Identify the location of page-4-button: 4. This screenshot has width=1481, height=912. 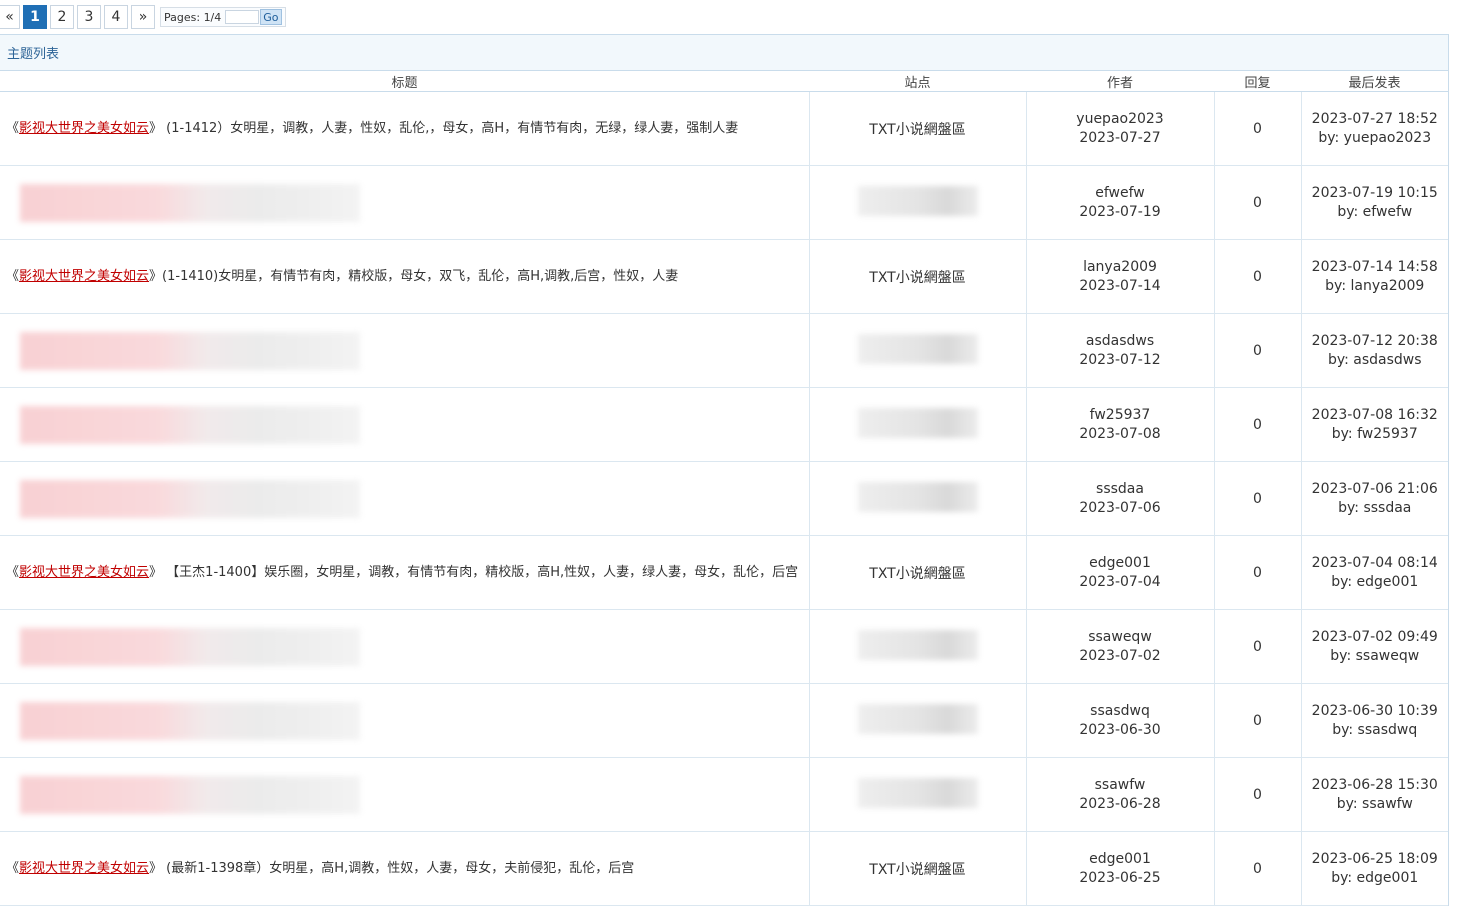
(116, 17).